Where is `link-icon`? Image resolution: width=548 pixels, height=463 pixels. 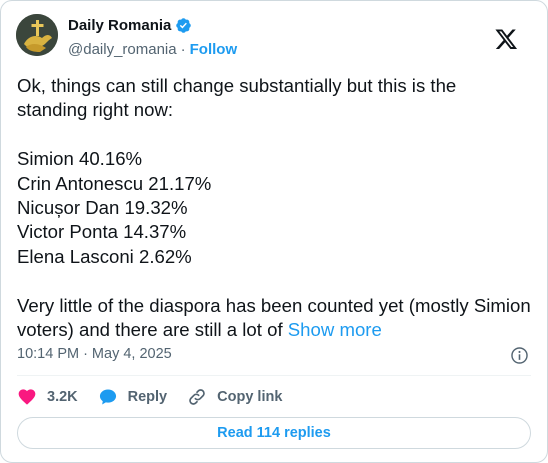 link-icon is located at coordinates (197, 397).